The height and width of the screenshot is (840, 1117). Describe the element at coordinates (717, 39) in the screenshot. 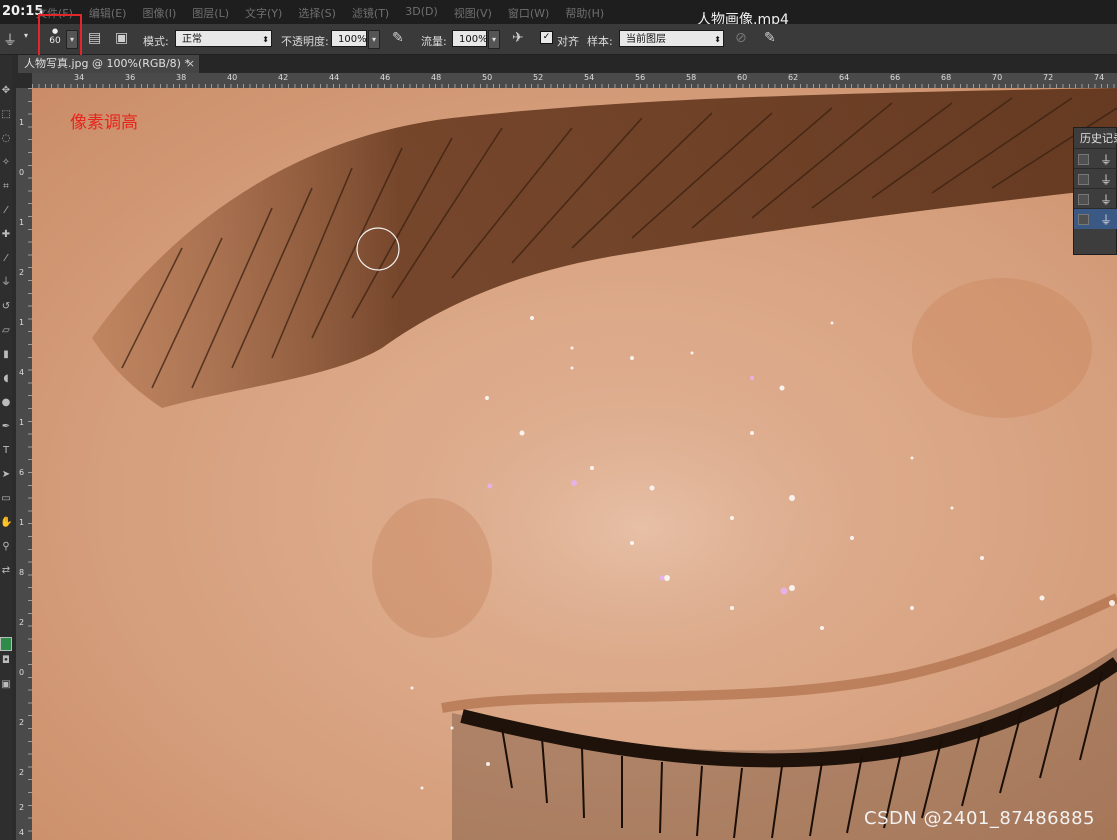

I see `sample-select-arrow-icon: ⬍` at that location.